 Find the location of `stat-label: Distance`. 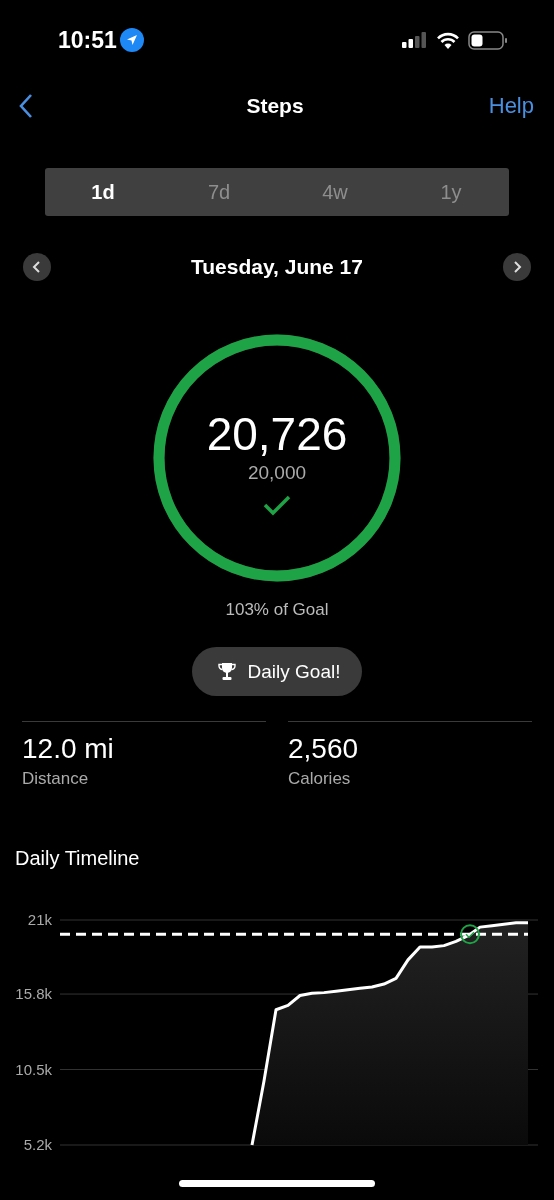

stat-label: Distance is located at coordinates (56, 779).